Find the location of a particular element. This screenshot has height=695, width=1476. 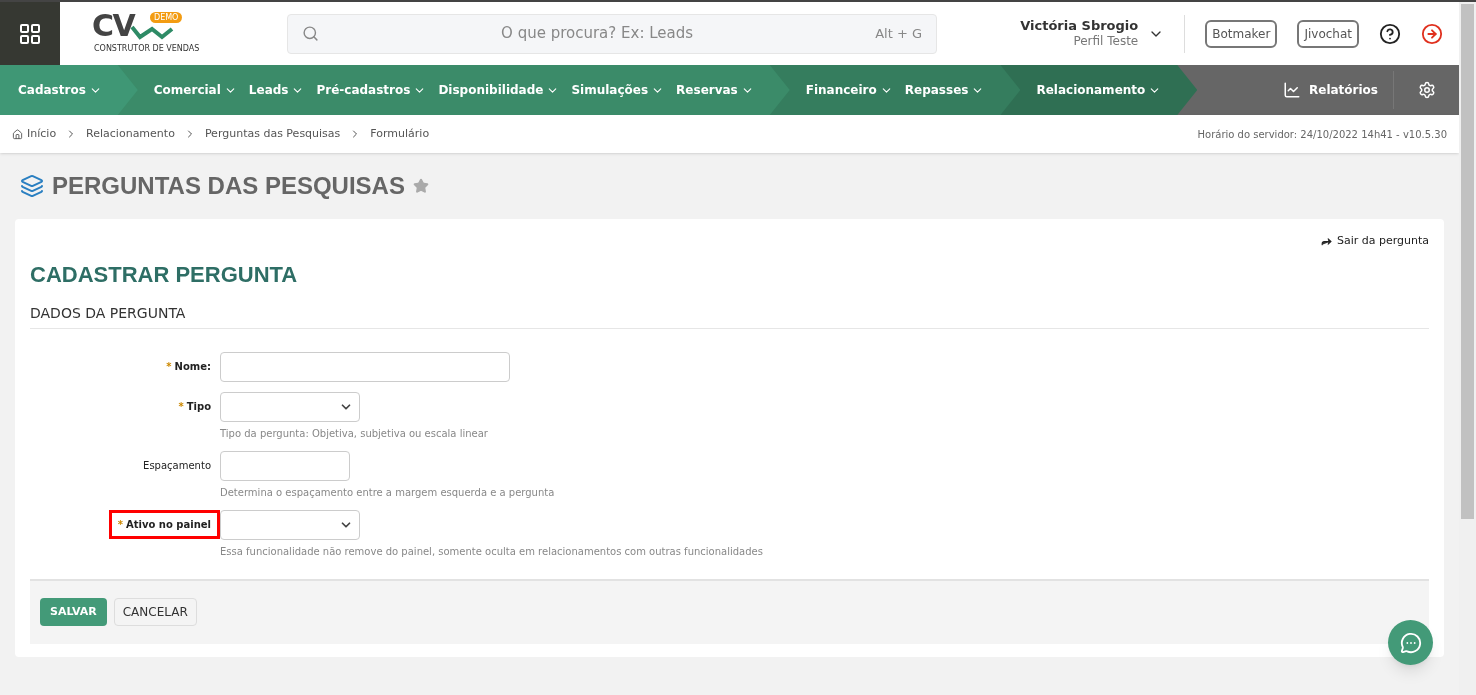

field-hint: Determina o espaçamento entre a margem esquerda e a pergunta is located at coordinates (388, 492).